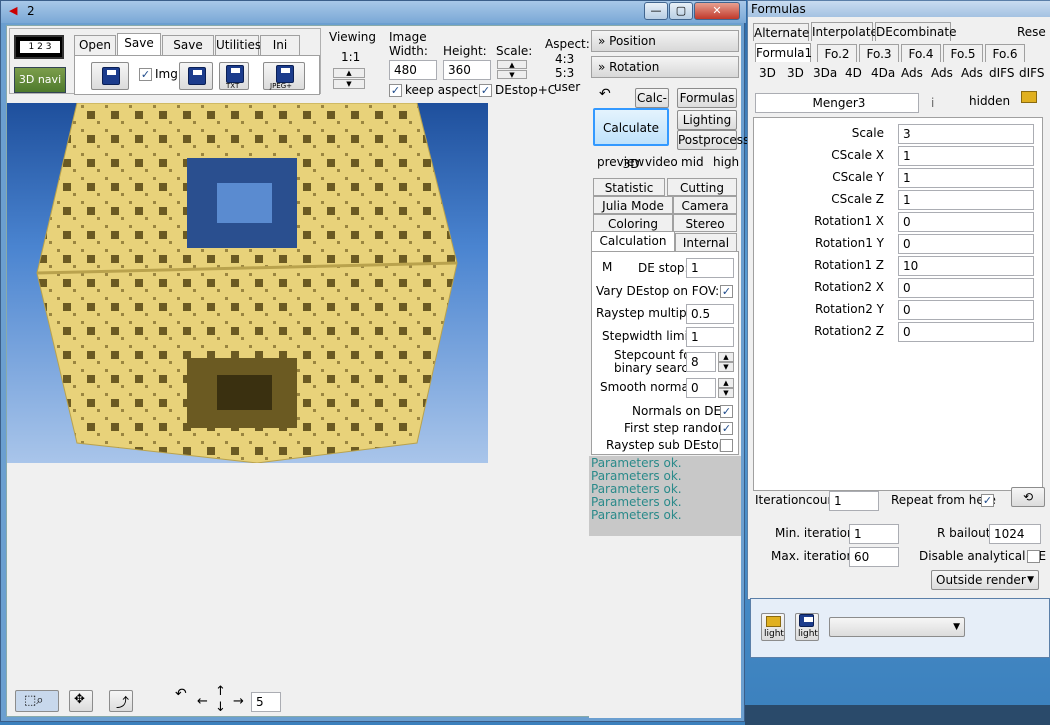 This screenshot has width=1050, height=725. I want to click on maximize-button: ▢, so click(681, 11).